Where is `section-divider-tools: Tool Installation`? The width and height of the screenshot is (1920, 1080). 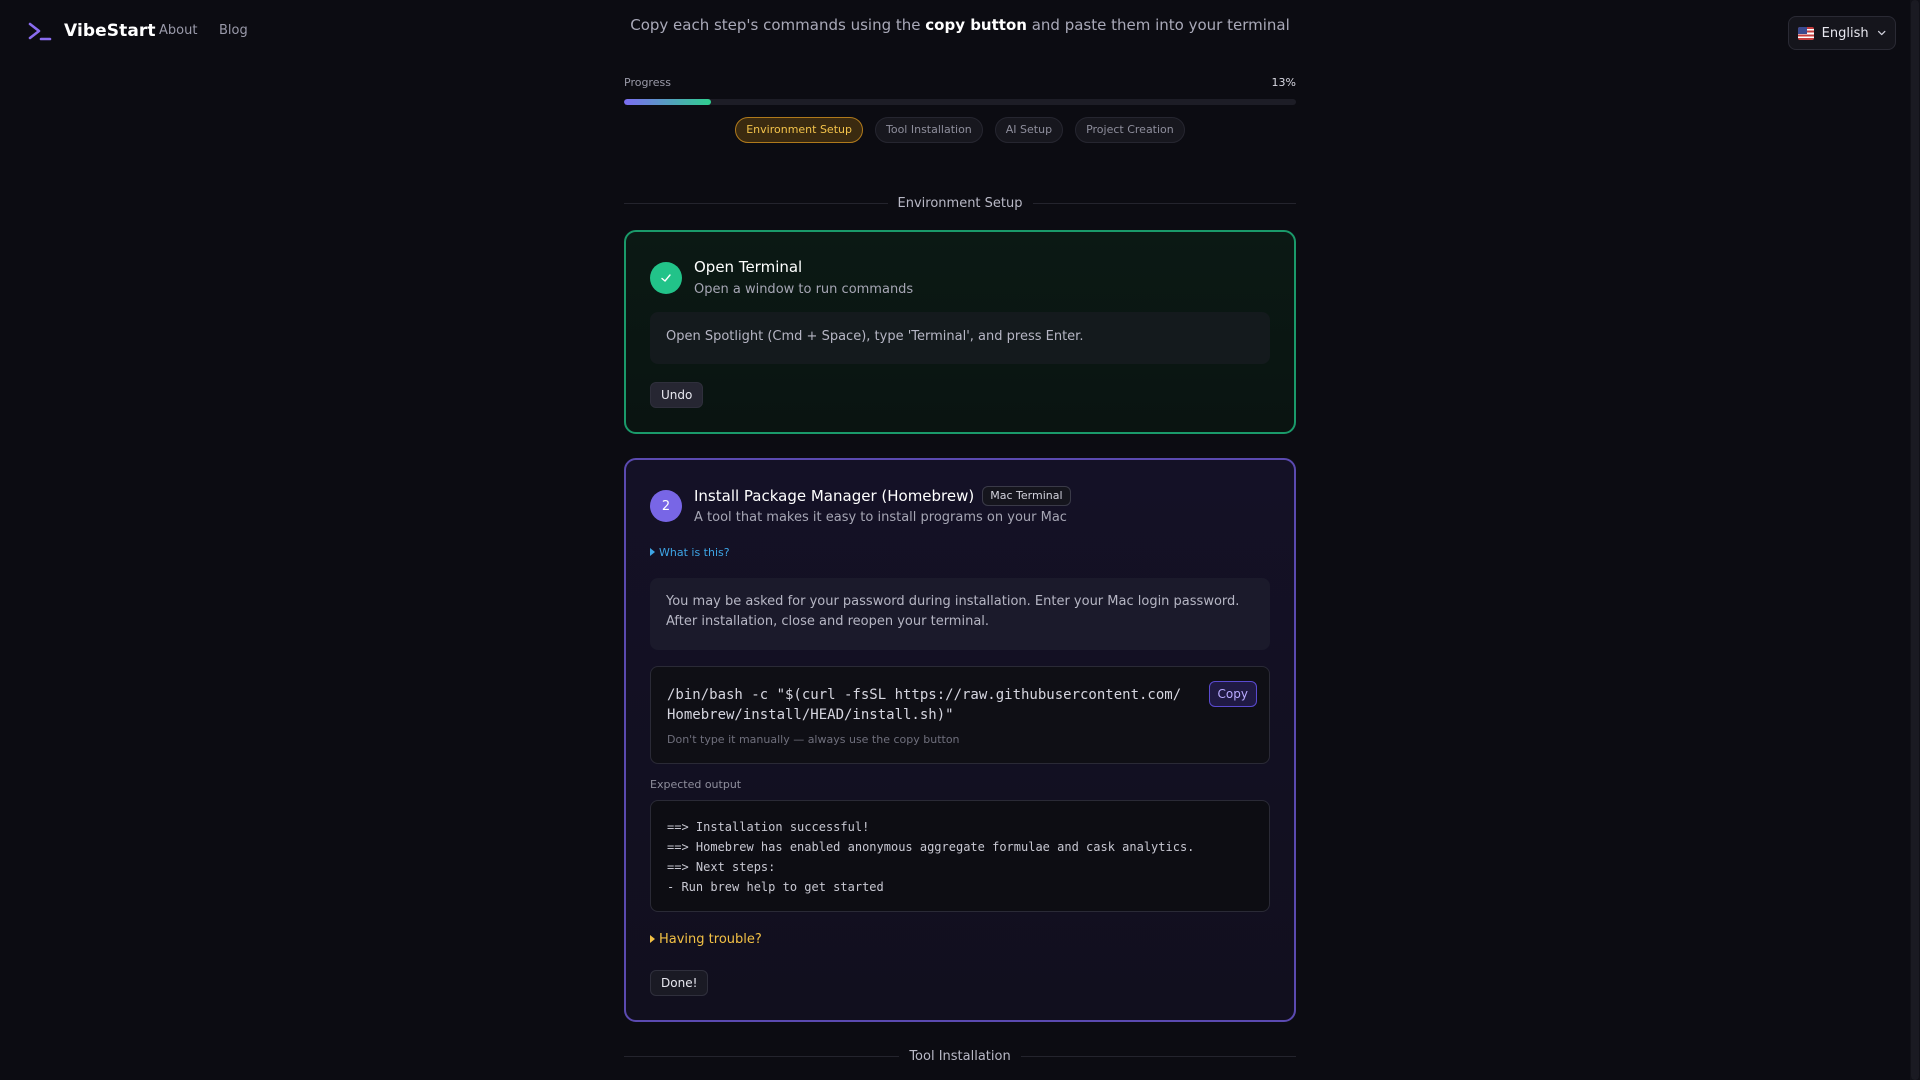 section-divider-tools: Tool Installation is located at coordinates (960, 1056).